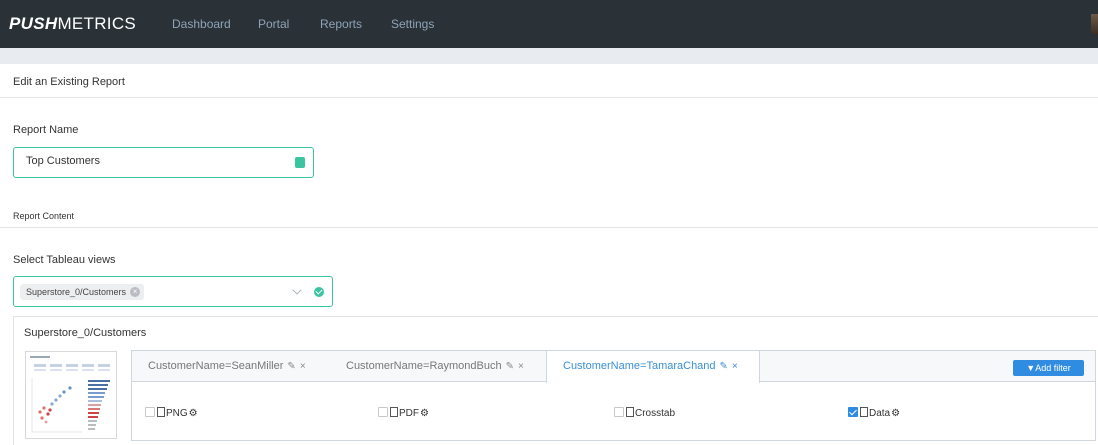 This screenshot has width=1098, height=445. I want to click on nav-reports: Reports, so click(341, 24).